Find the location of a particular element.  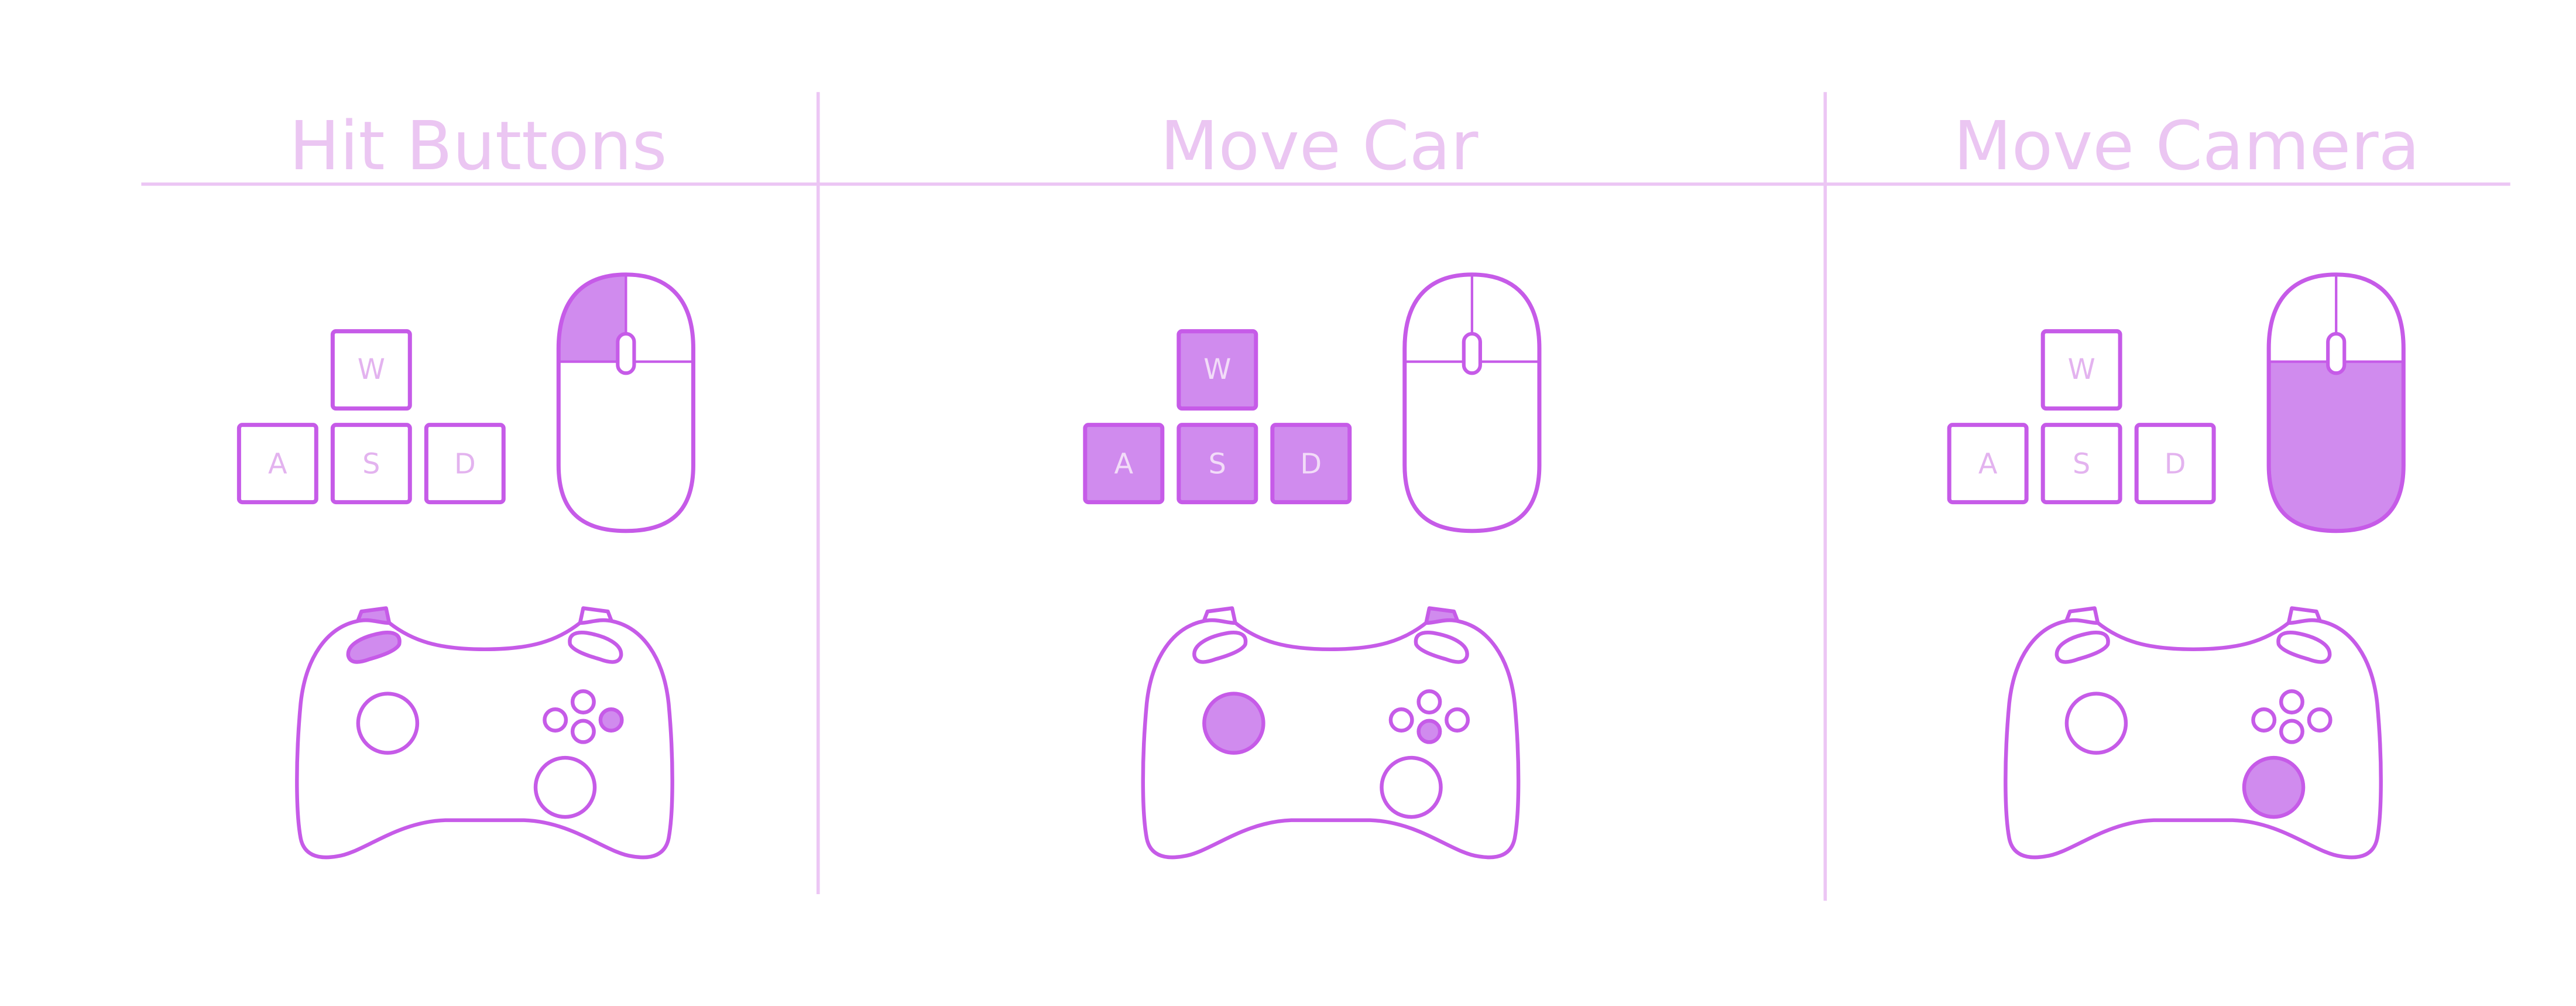

panel-title: Move Camera is located at coordinates (2186, 146).